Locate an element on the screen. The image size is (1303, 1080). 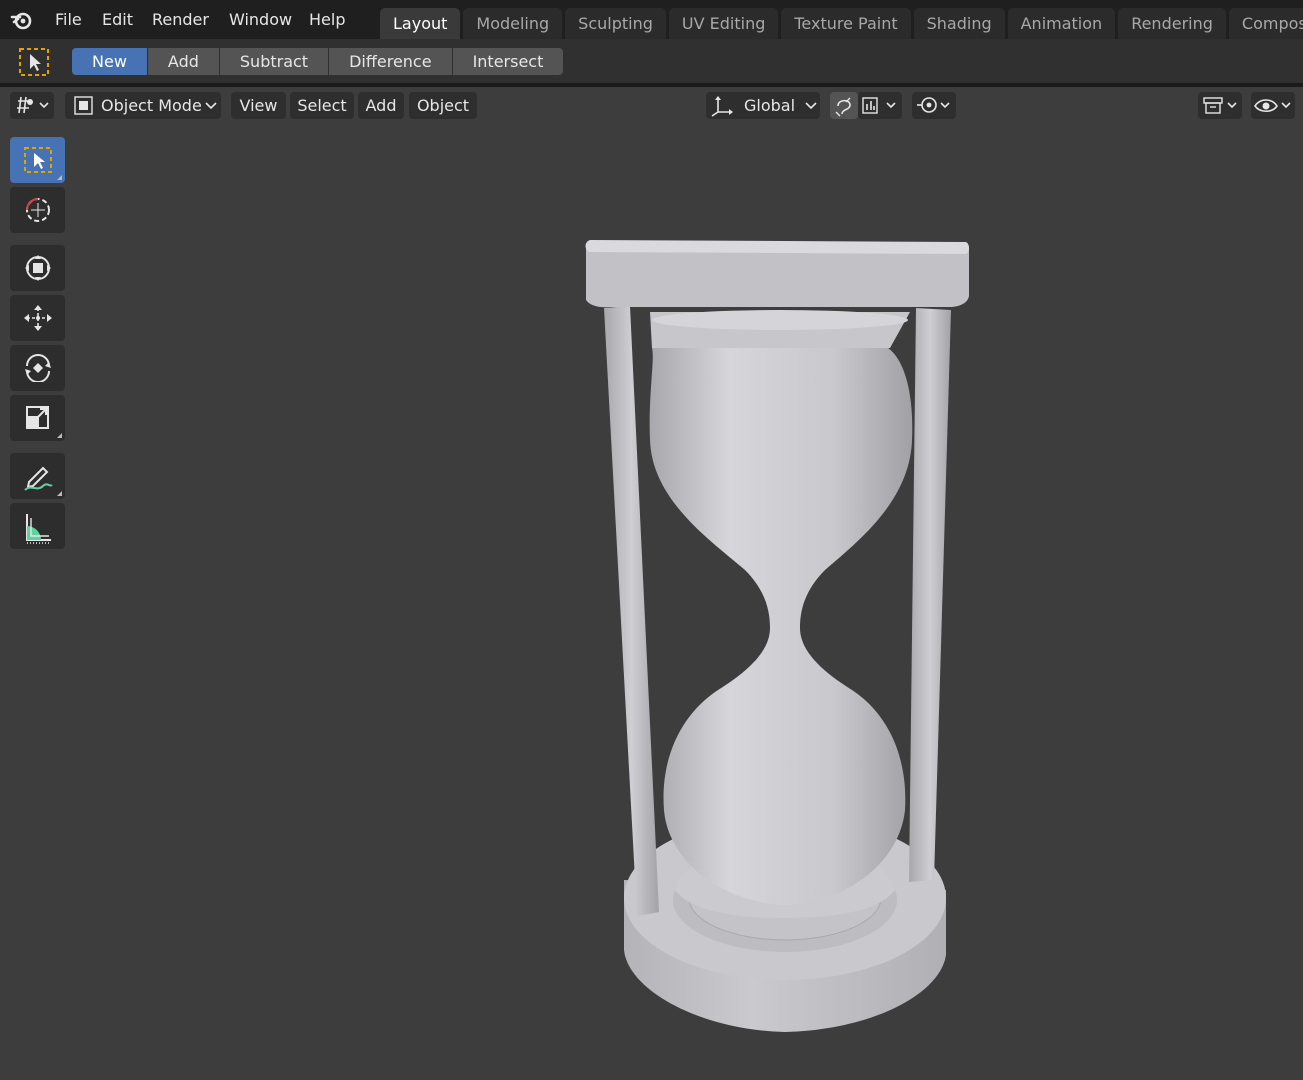
blender-logo-icon is located at coordinates (22, 20).